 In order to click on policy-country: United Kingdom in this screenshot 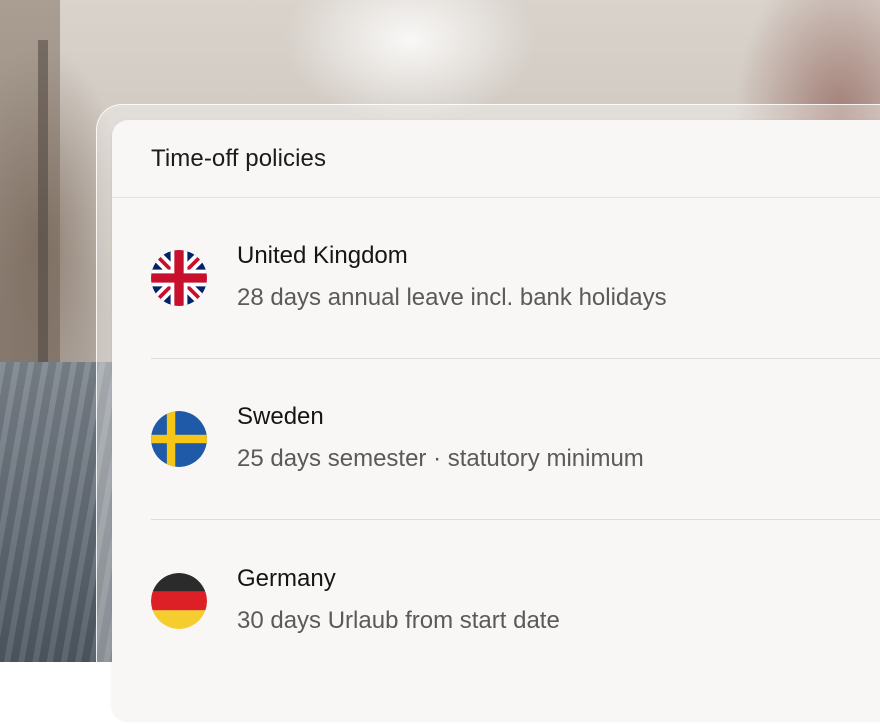, I will do `click(322, 255)`.